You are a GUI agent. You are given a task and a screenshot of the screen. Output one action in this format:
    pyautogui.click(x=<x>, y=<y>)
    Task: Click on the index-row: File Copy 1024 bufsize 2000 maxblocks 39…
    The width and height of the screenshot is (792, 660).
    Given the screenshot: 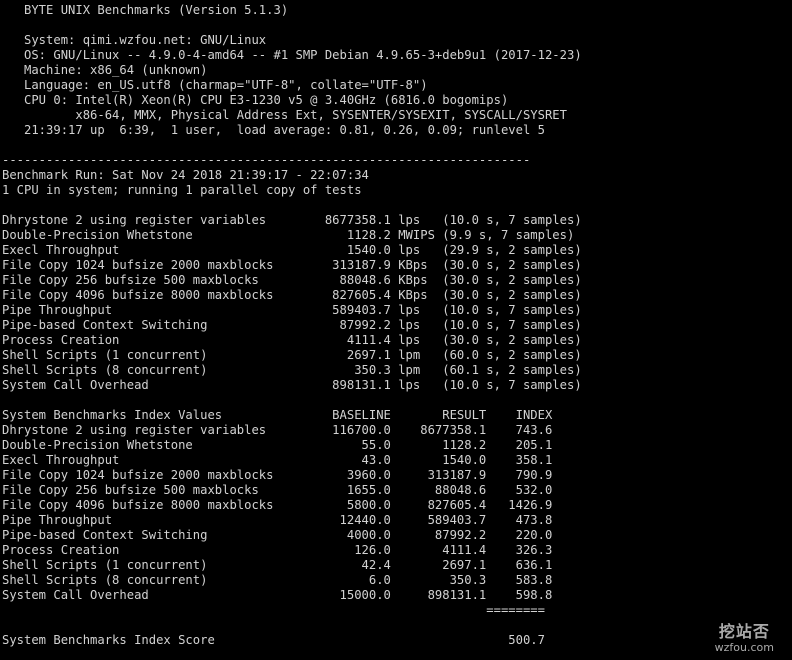 What is the action you would take?
    pyautogui.click(x=277, y=475)
    